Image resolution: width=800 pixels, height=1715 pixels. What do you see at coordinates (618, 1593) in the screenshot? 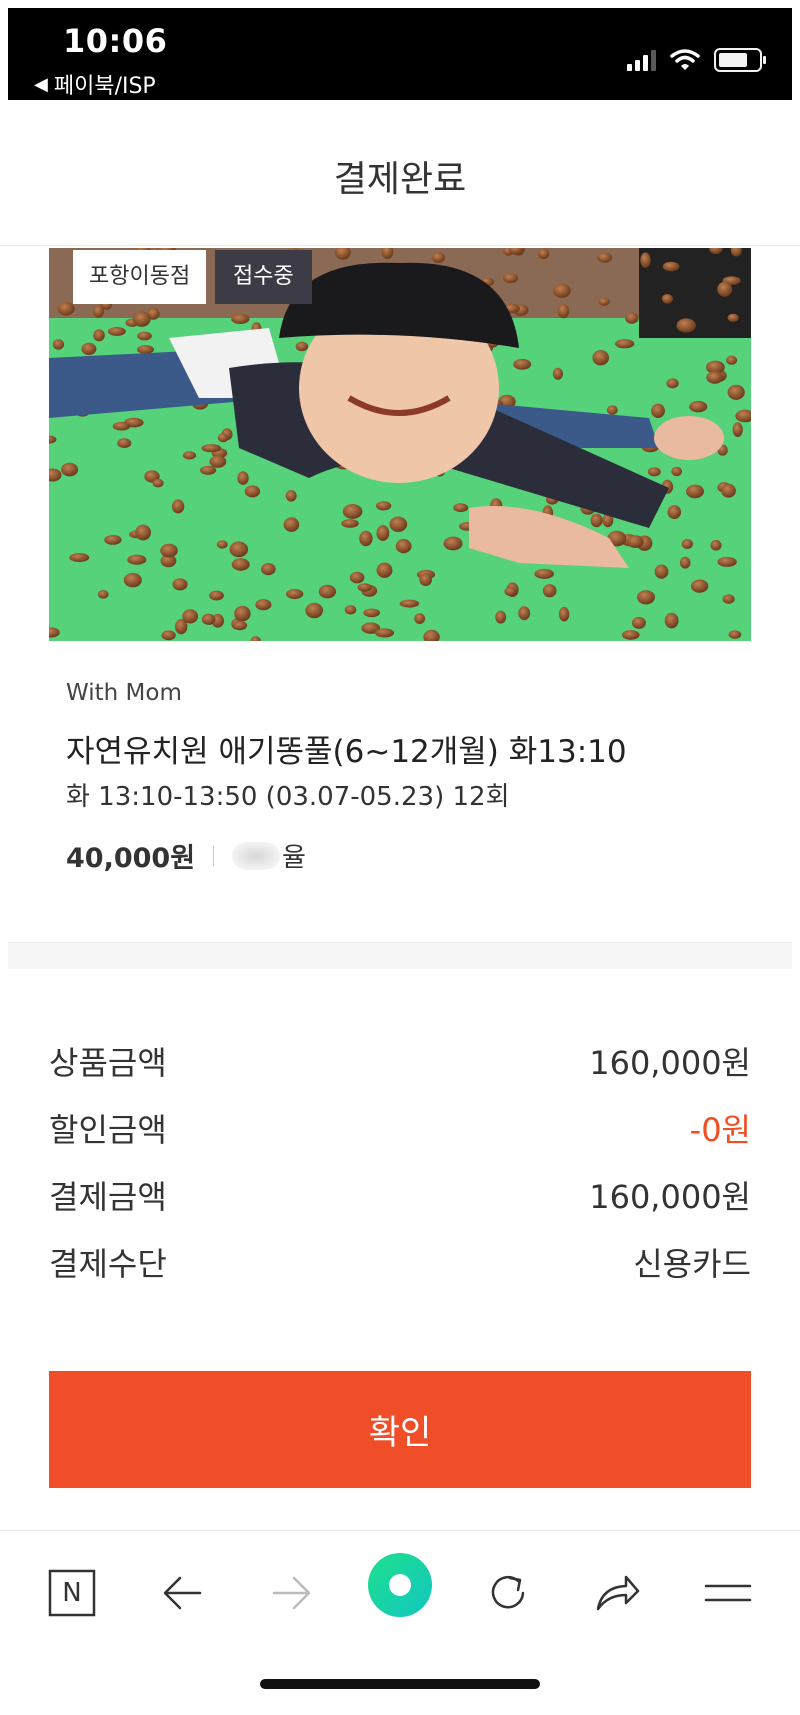
I see `share-icon` at bounding box center [618, 1593].